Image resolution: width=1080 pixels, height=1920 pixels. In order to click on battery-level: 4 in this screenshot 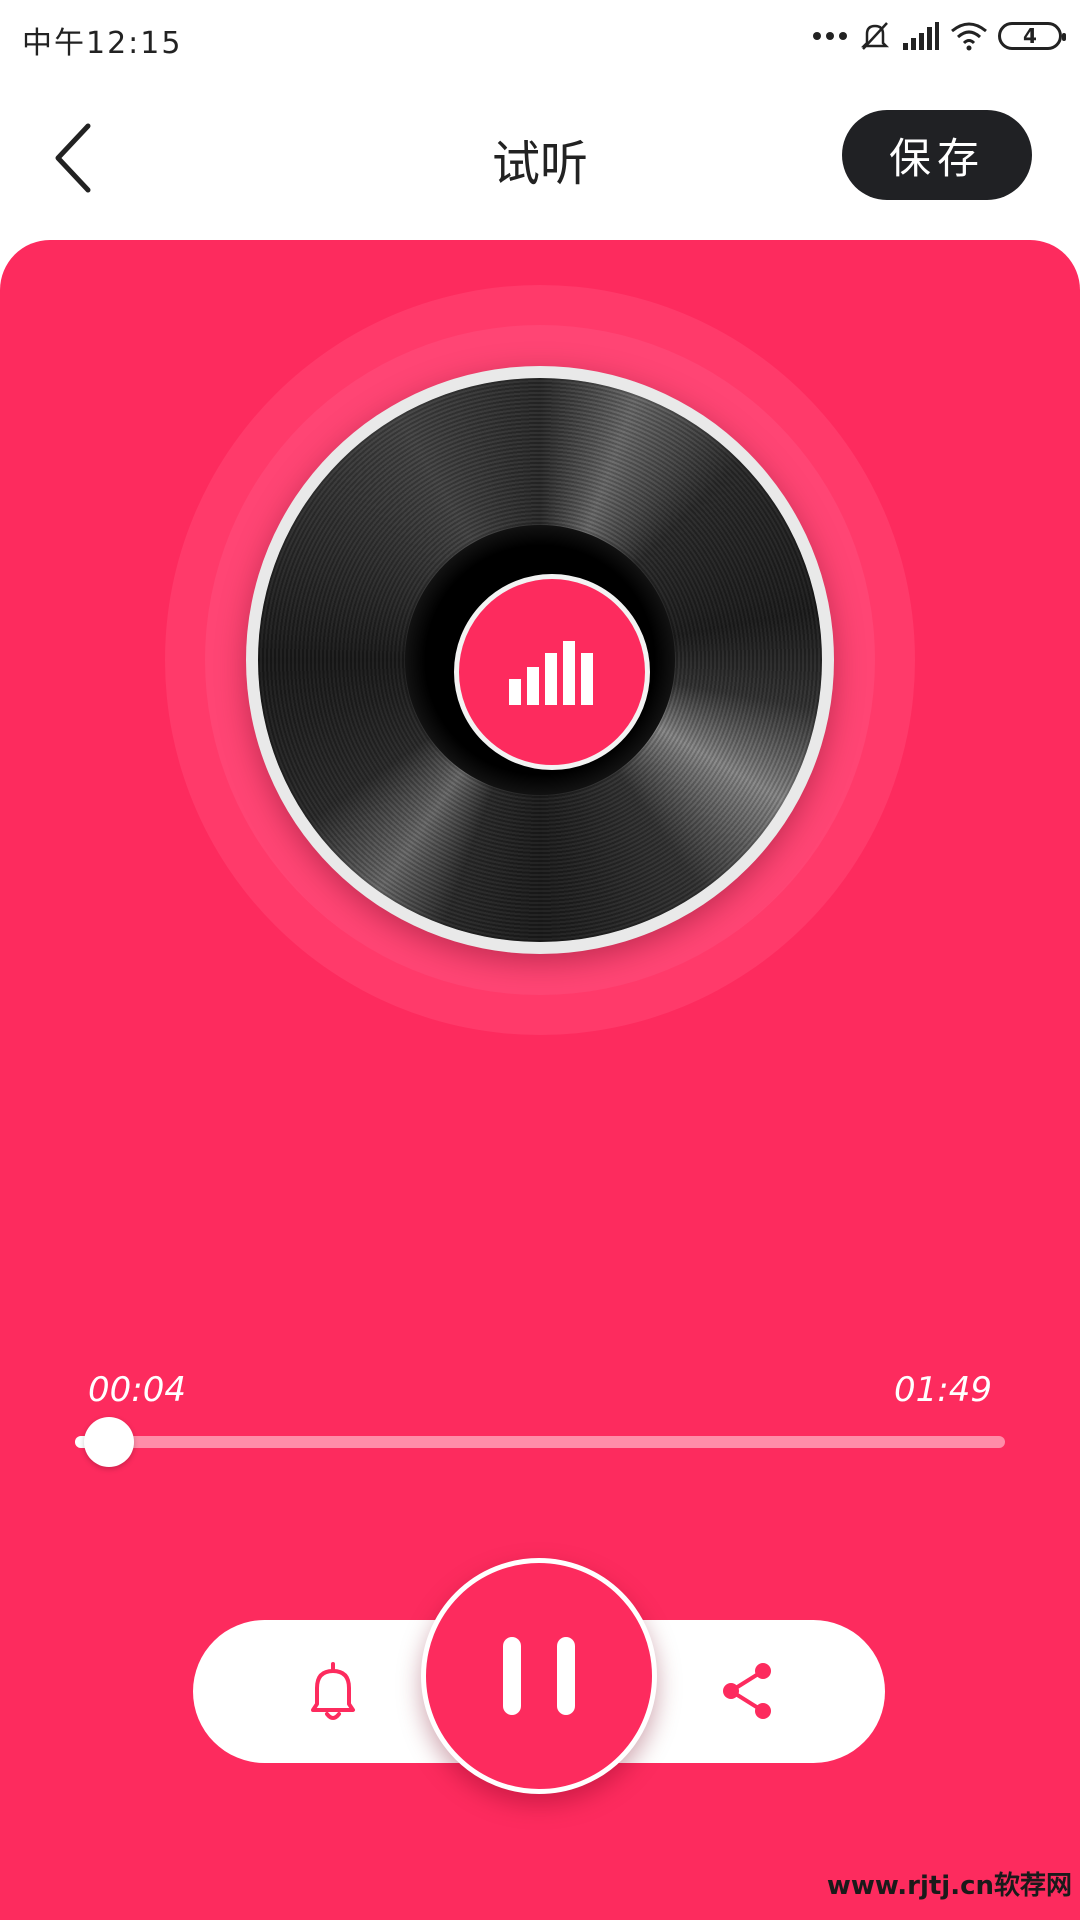, I will do `click(1030, 36)`.